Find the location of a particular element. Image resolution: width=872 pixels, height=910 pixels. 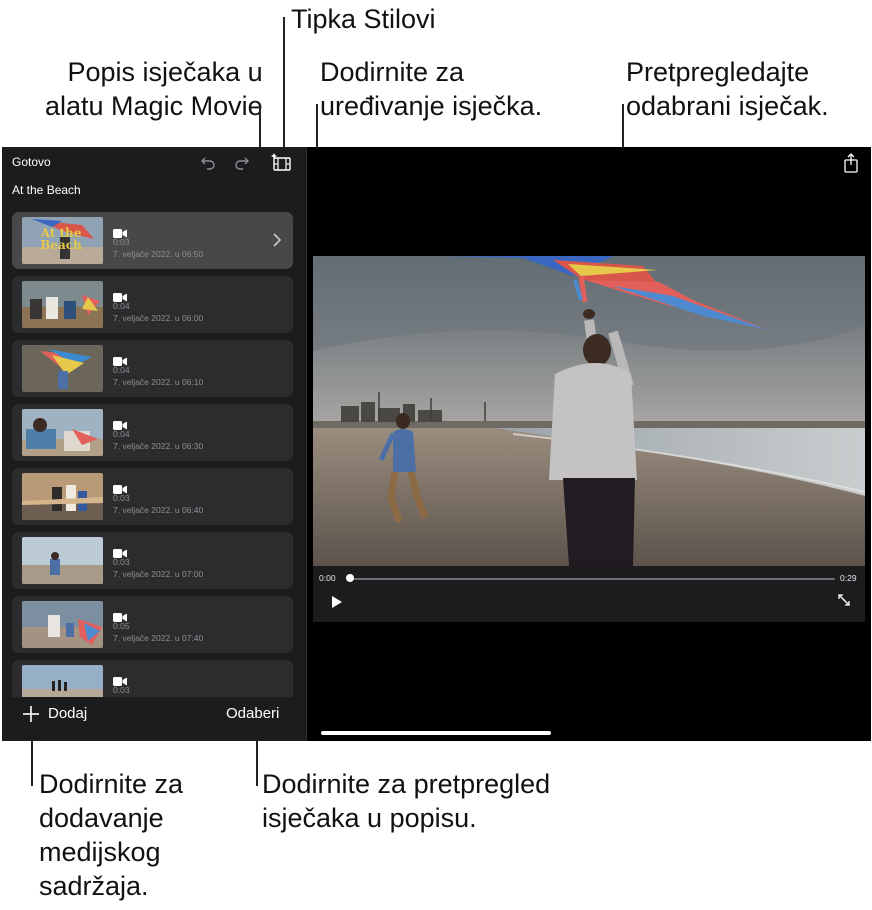

clip-date: 7. veljače 2022. u 06:10 is located at coordinates (158, 382).